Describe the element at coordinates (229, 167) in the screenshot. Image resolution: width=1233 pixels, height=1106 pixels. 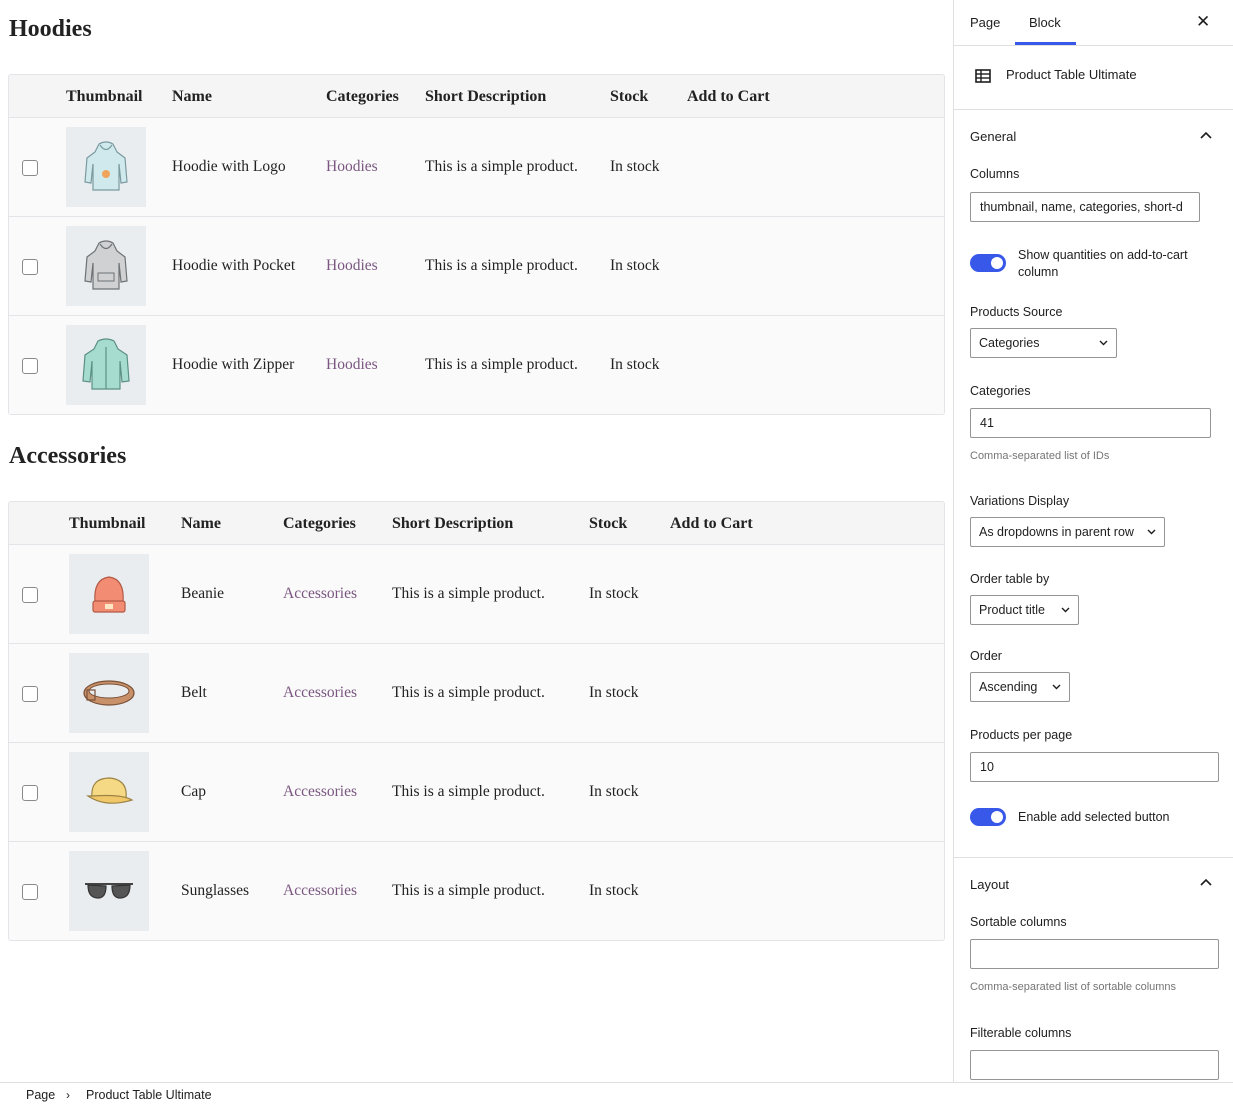
I see `product-name: Hoodie with Logo` at that location.